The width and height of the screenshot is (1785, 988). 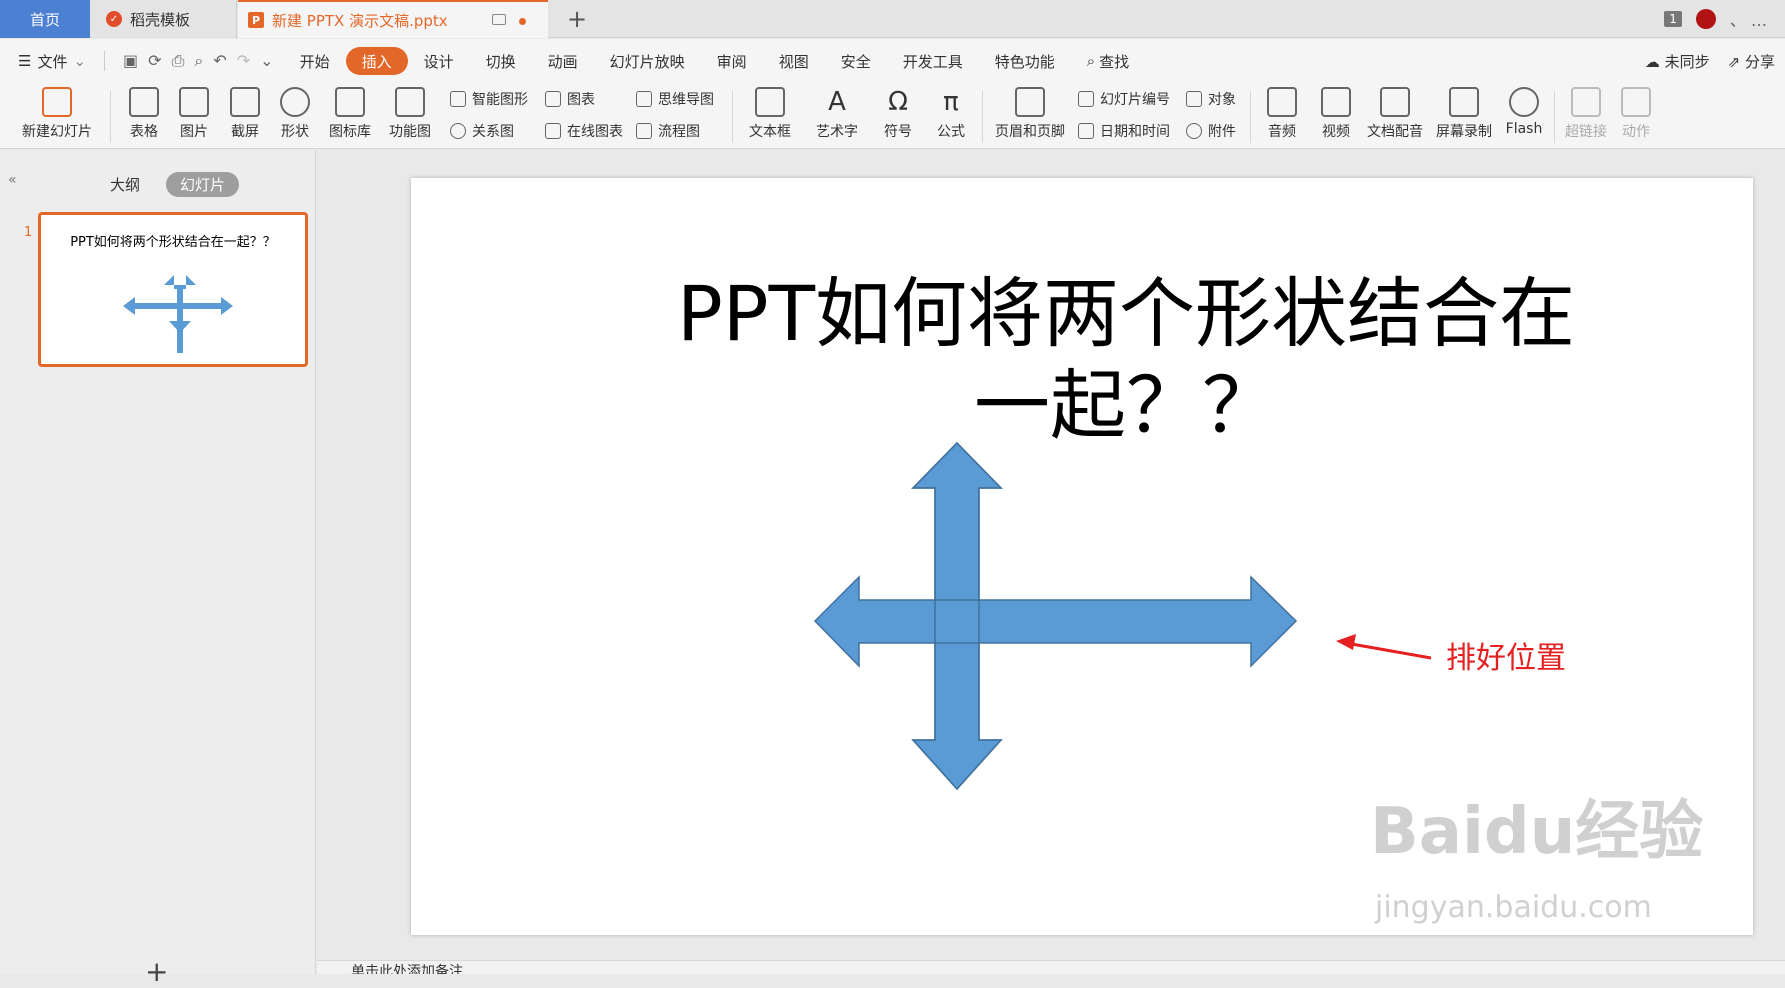 What do you see at coordinates (144, 102) in the screenshot?
I see `table-icon` at bounding box center [144, 102].